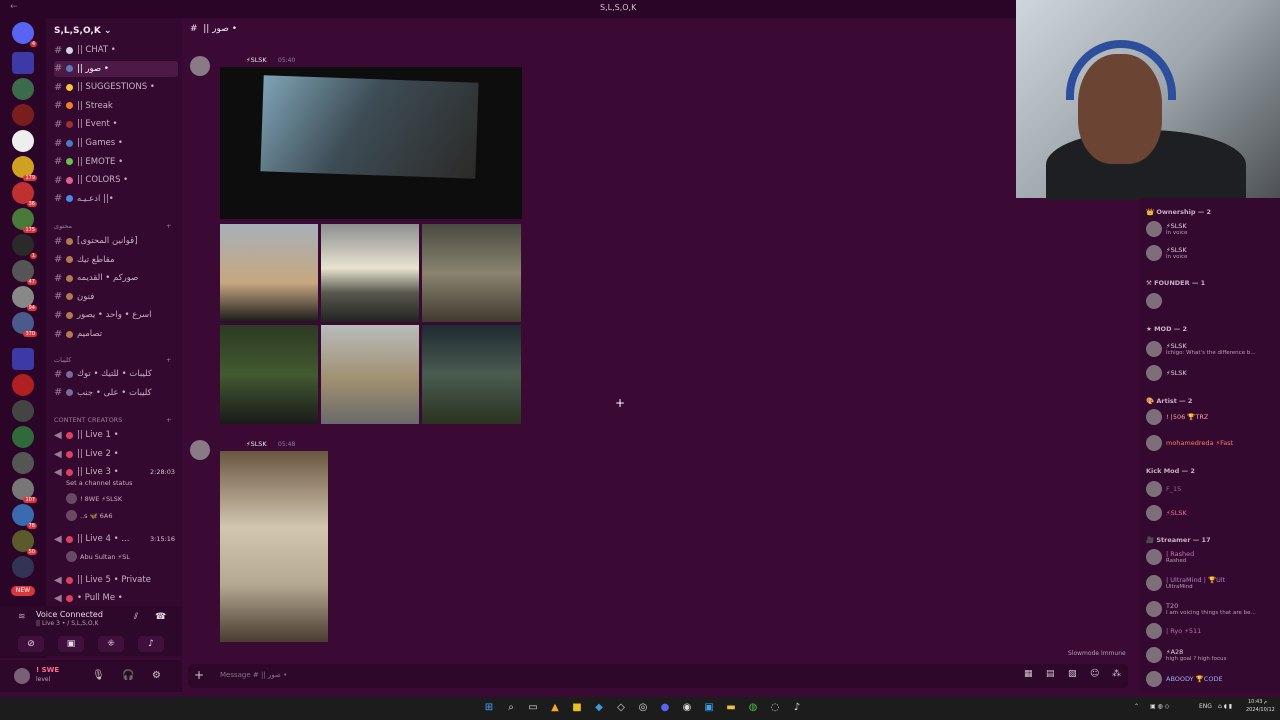 Image resolution: width=1280 pixels, height=720 pixels. What do you see at coordinates (83, 31) in the screenshot?
I see `server-name: S,L,S,O,K ⌄` at bounding box center [83, 31].